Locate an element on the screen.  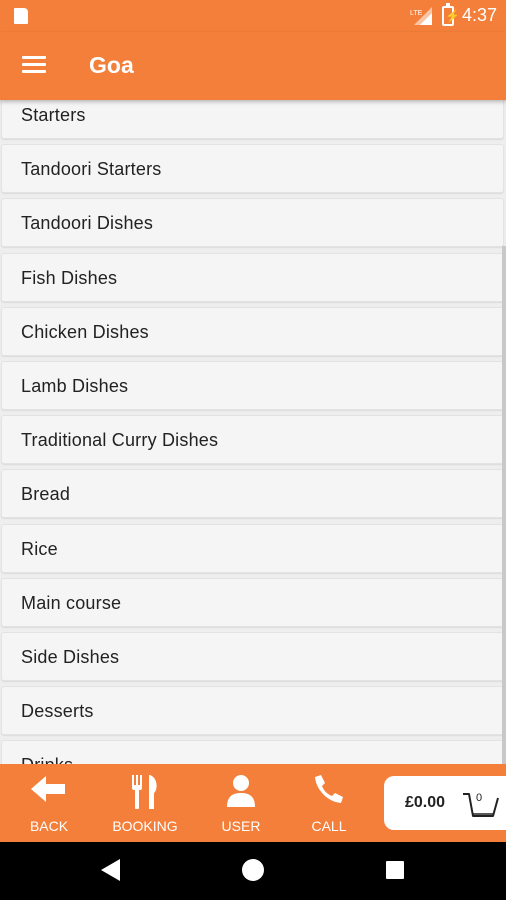
category-item: Desserts is located at coordinates (252, 710).